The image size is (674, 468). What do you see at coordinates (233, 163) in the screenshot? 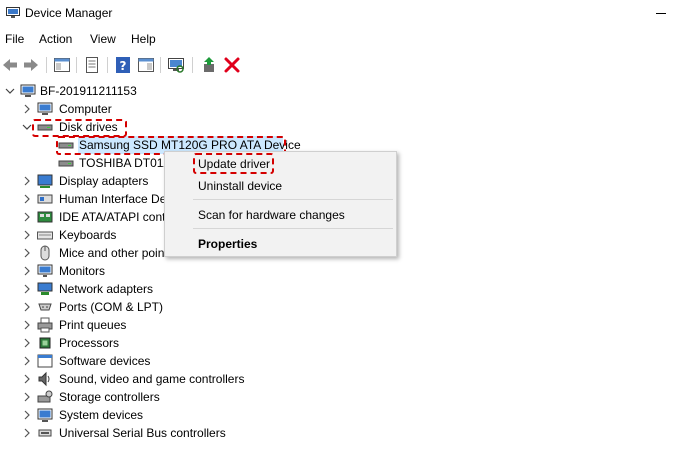
I see `highlight-update-driver` at bounding box center [233, 163].